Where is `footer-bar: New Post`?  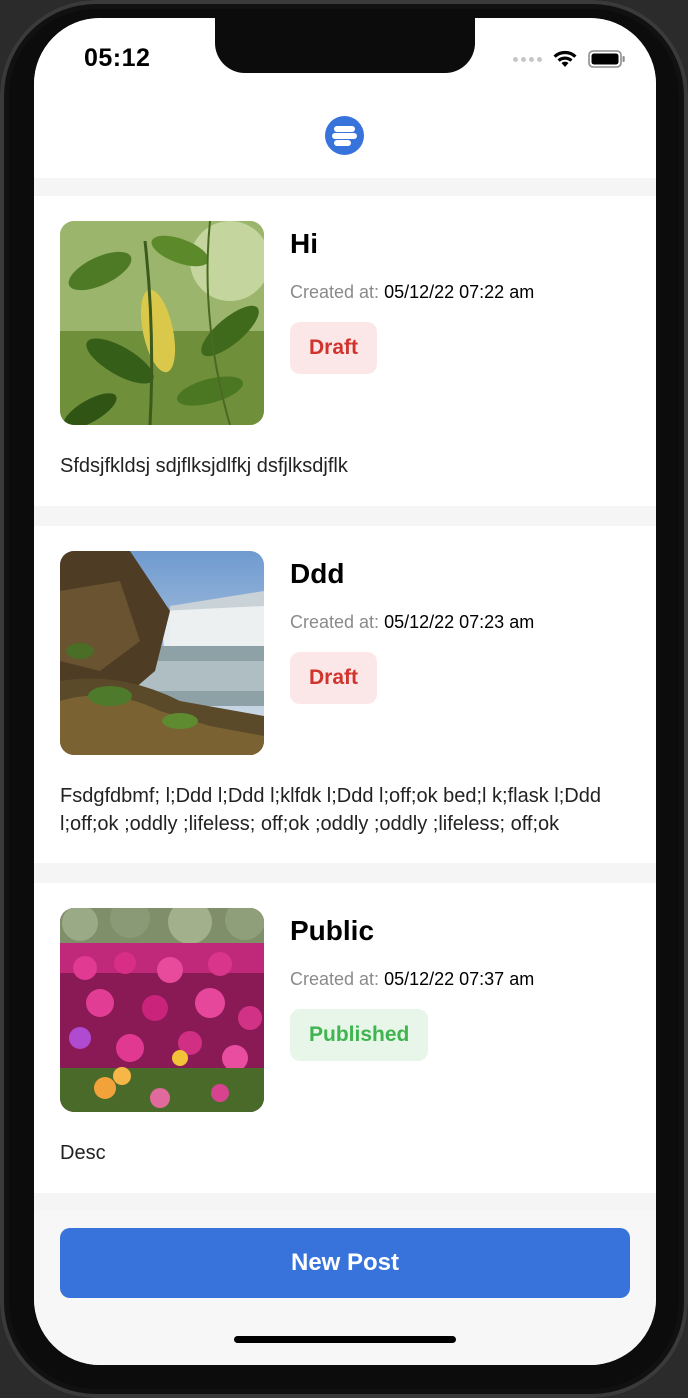 footer-bar: New Post is located at coordinates (345, 1287).